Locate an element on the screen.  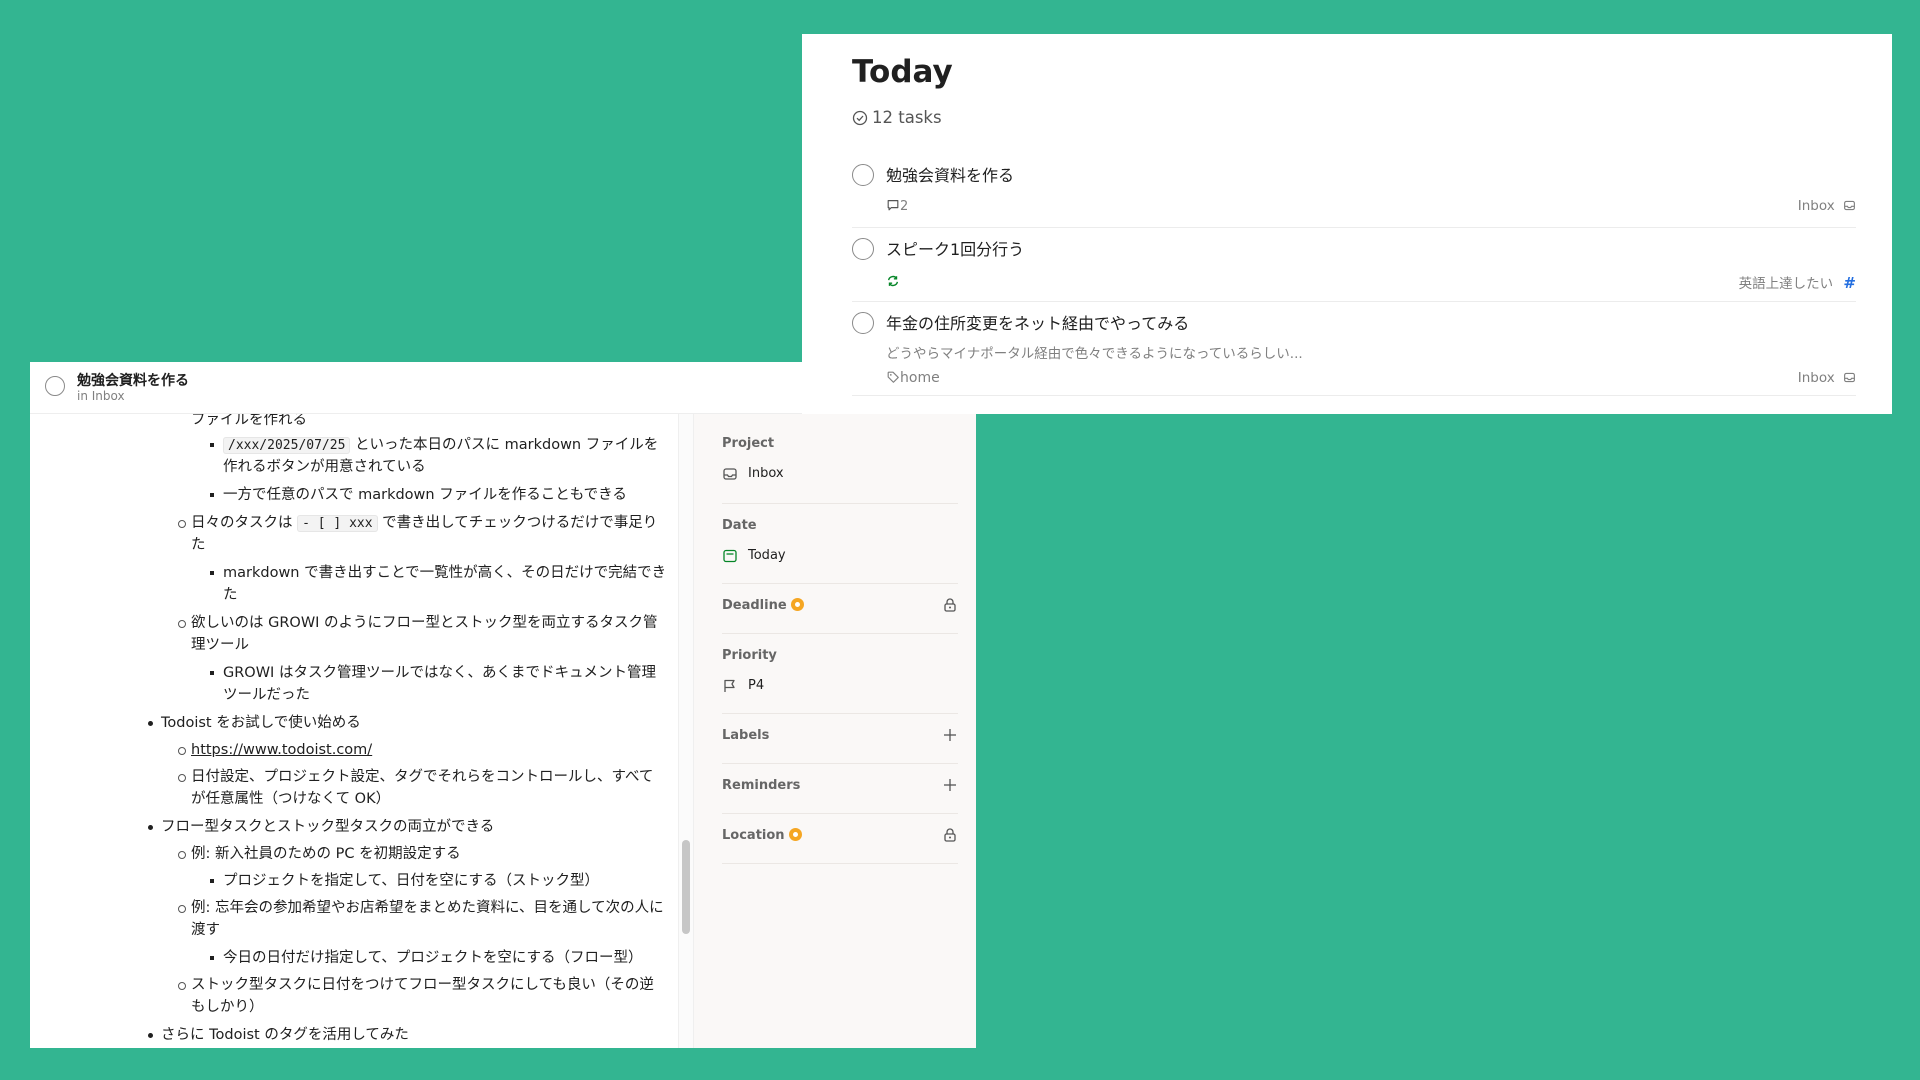
labels-field: Labels is located at coordinates (840, 739).